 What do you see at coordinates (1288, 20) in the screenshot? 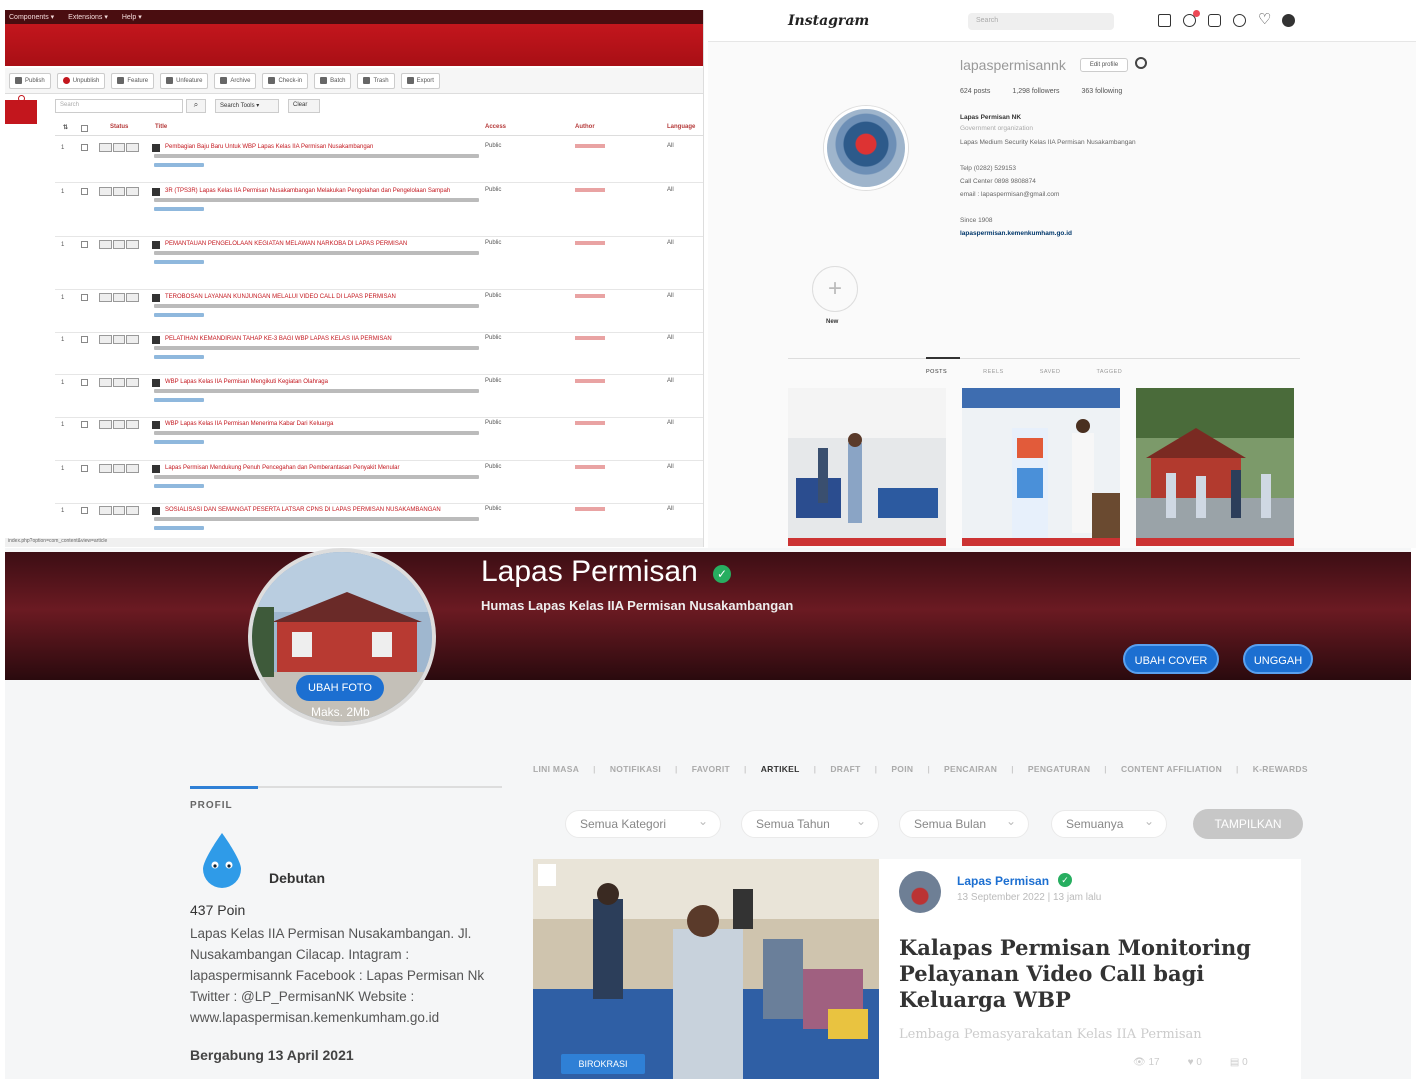
I see `profile-avatar-icon` at bounding box center [1288, 20].